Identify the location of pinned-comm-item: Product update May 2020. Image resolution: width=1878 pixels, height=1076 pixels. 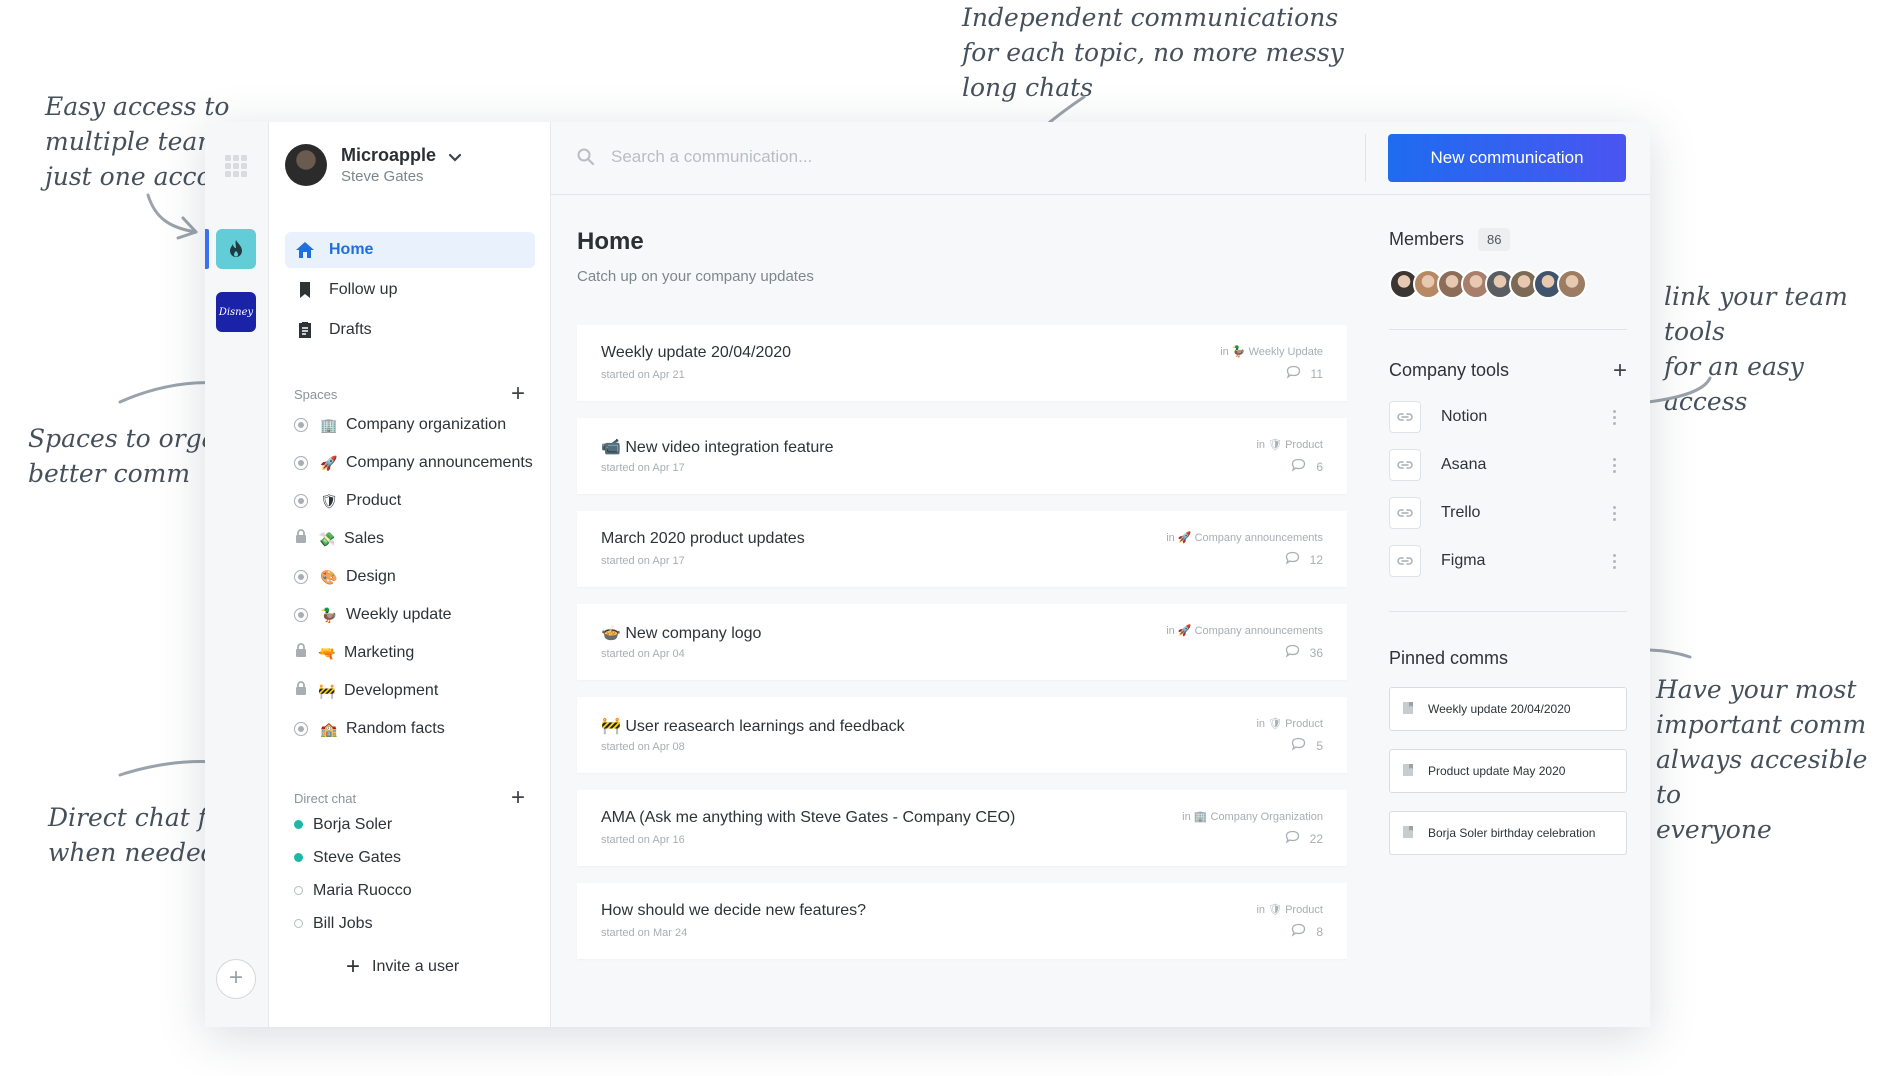
(1508, 771).